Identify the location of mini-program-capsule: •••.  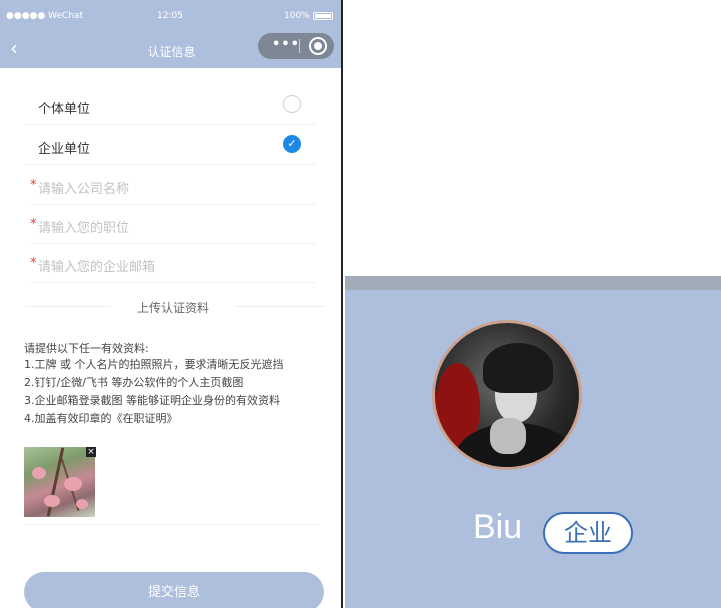
(296, 46).